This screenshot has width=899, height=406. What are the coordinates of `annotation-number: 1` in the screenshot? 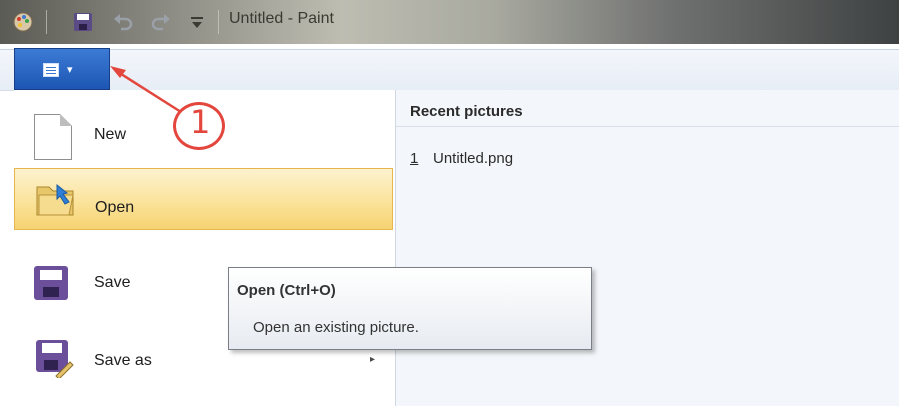 It's located at (200, 122).